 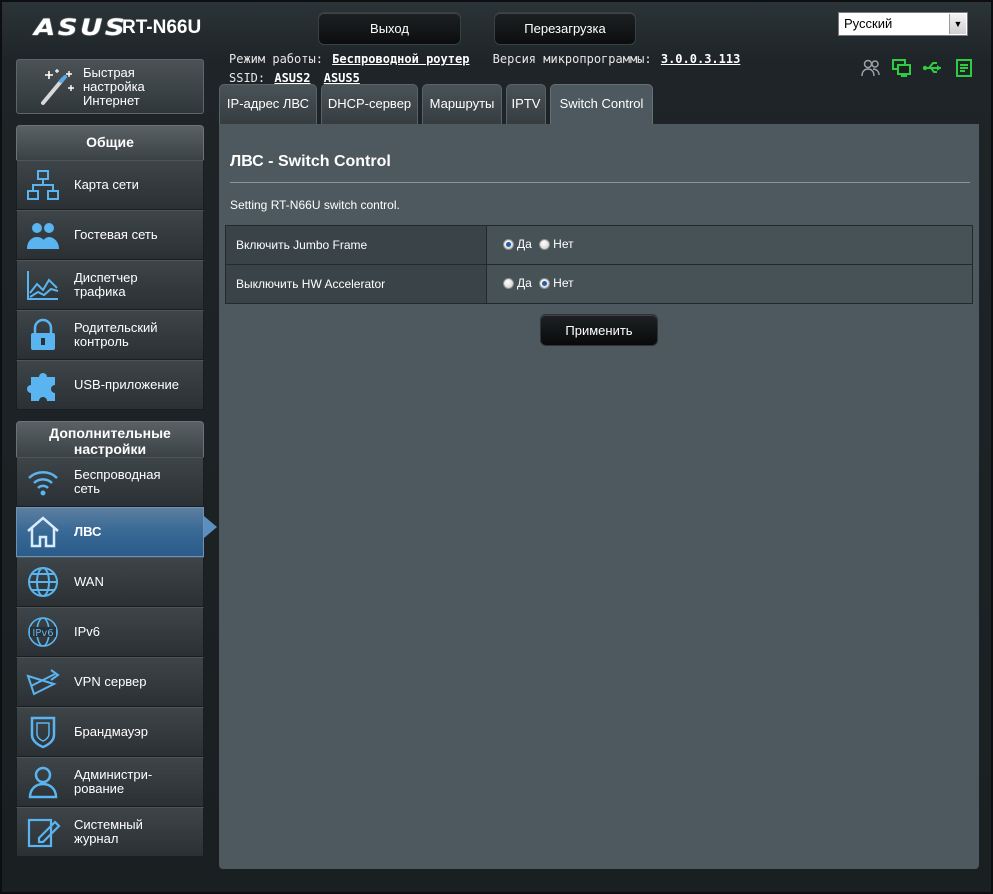 What do you see at coordinates (127, 384) in the screenshot?
I see `sidebar-item-label: USB-приложение` at bounding box center [127, 384].